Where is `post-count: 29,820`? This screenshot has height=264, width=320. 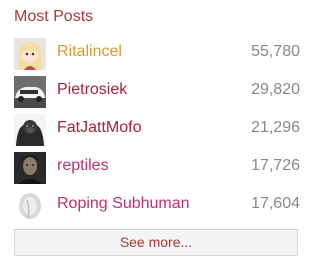
post-count: 29,820 is located at coordinates (275, 89).